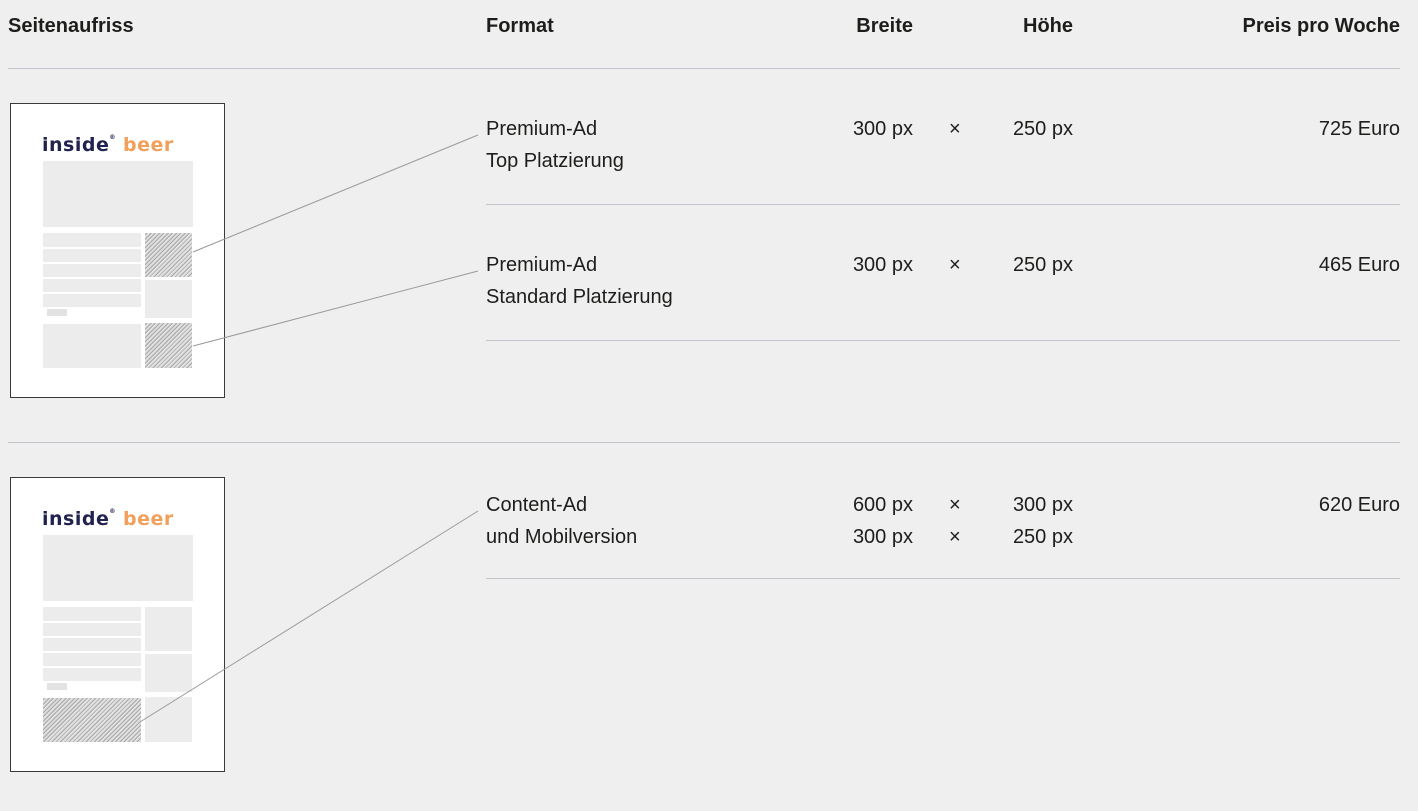  I want to click on leader-line-top, so click(335, 193).